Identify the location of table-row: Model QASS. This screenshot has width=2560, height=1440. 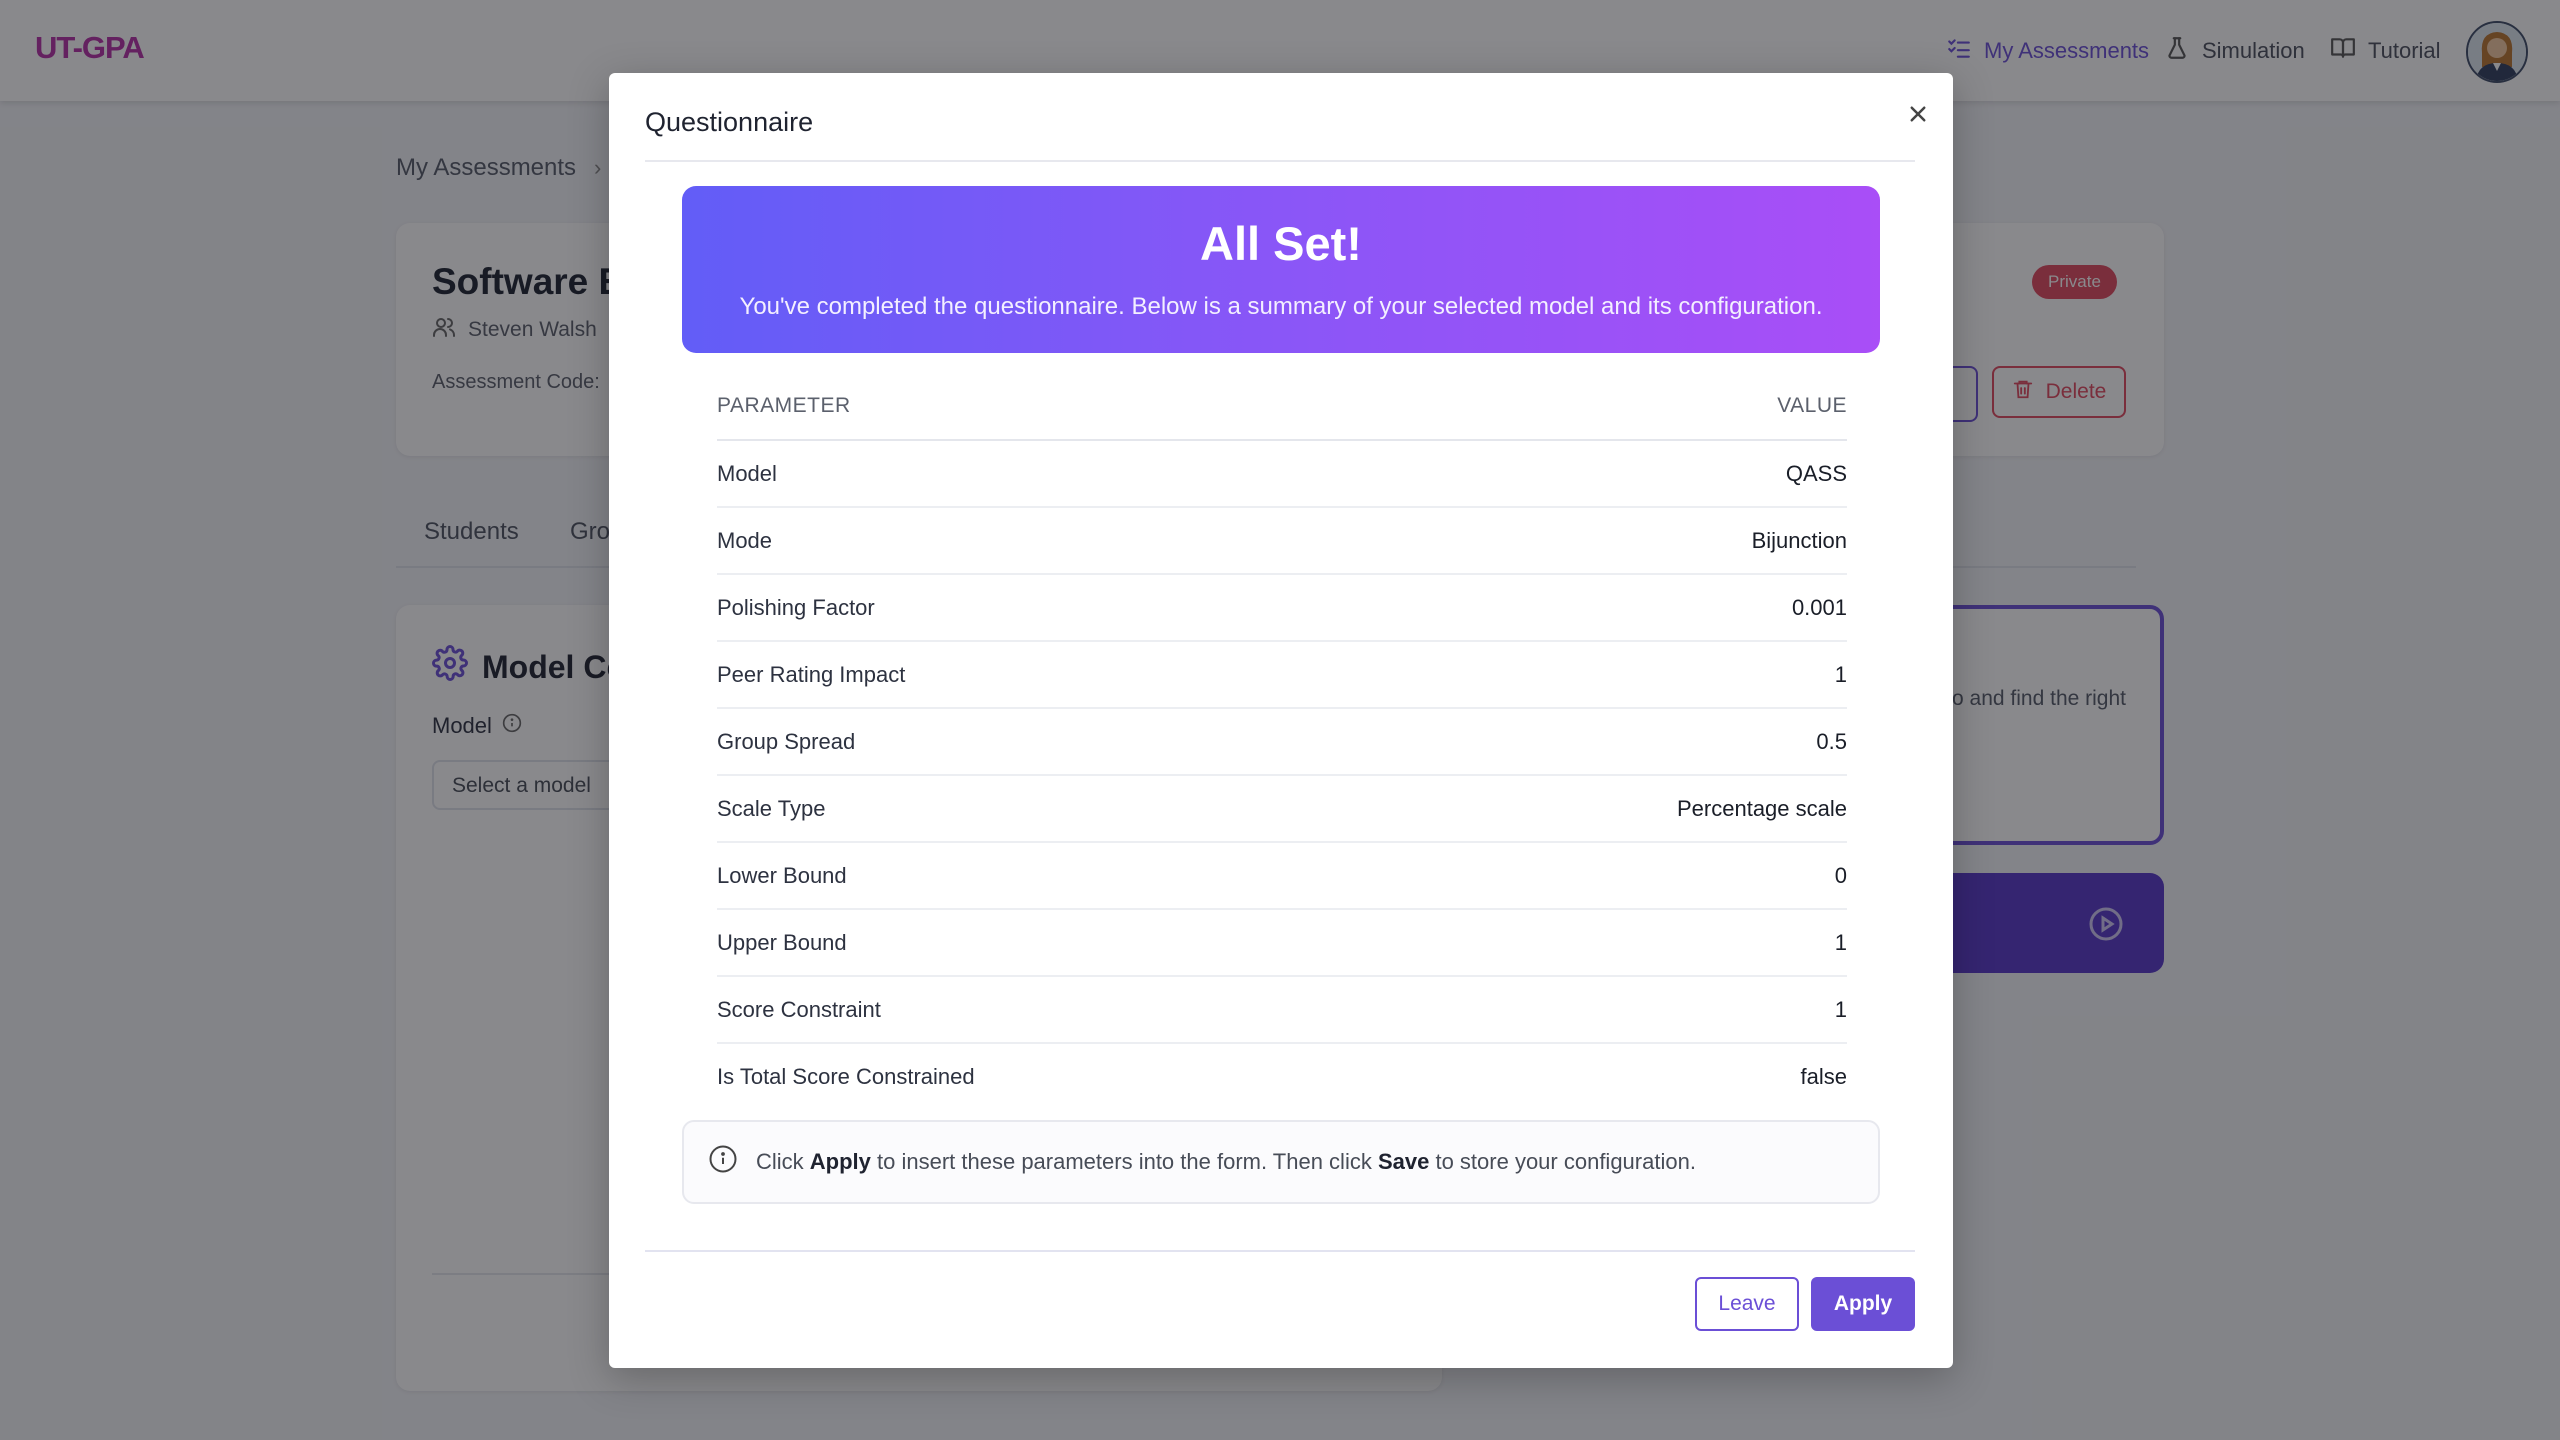
(1282, 474).